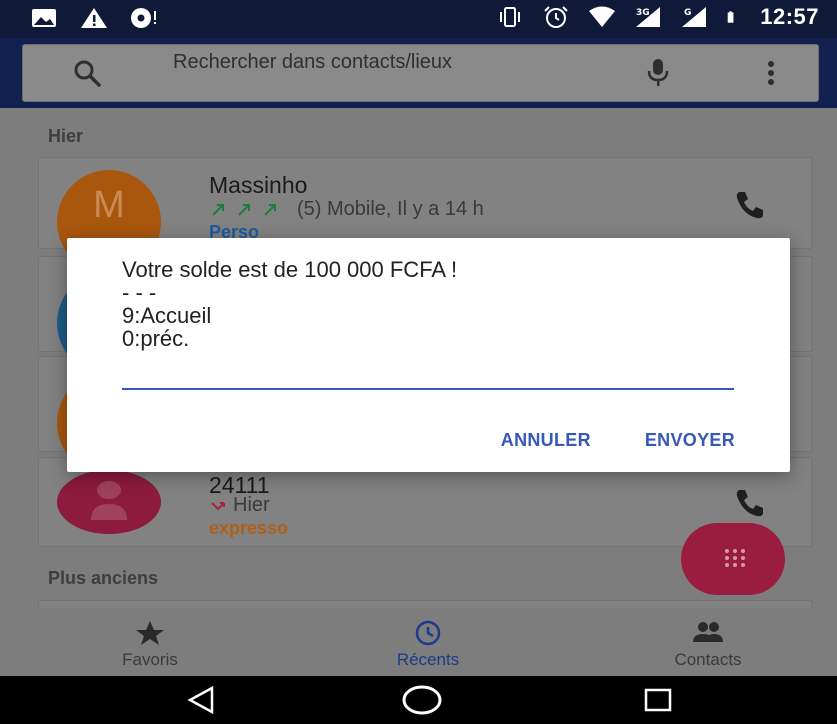 The width and height of the screenshot is (837, 724). I want to click on ussd-response-input, so click(428, 378).